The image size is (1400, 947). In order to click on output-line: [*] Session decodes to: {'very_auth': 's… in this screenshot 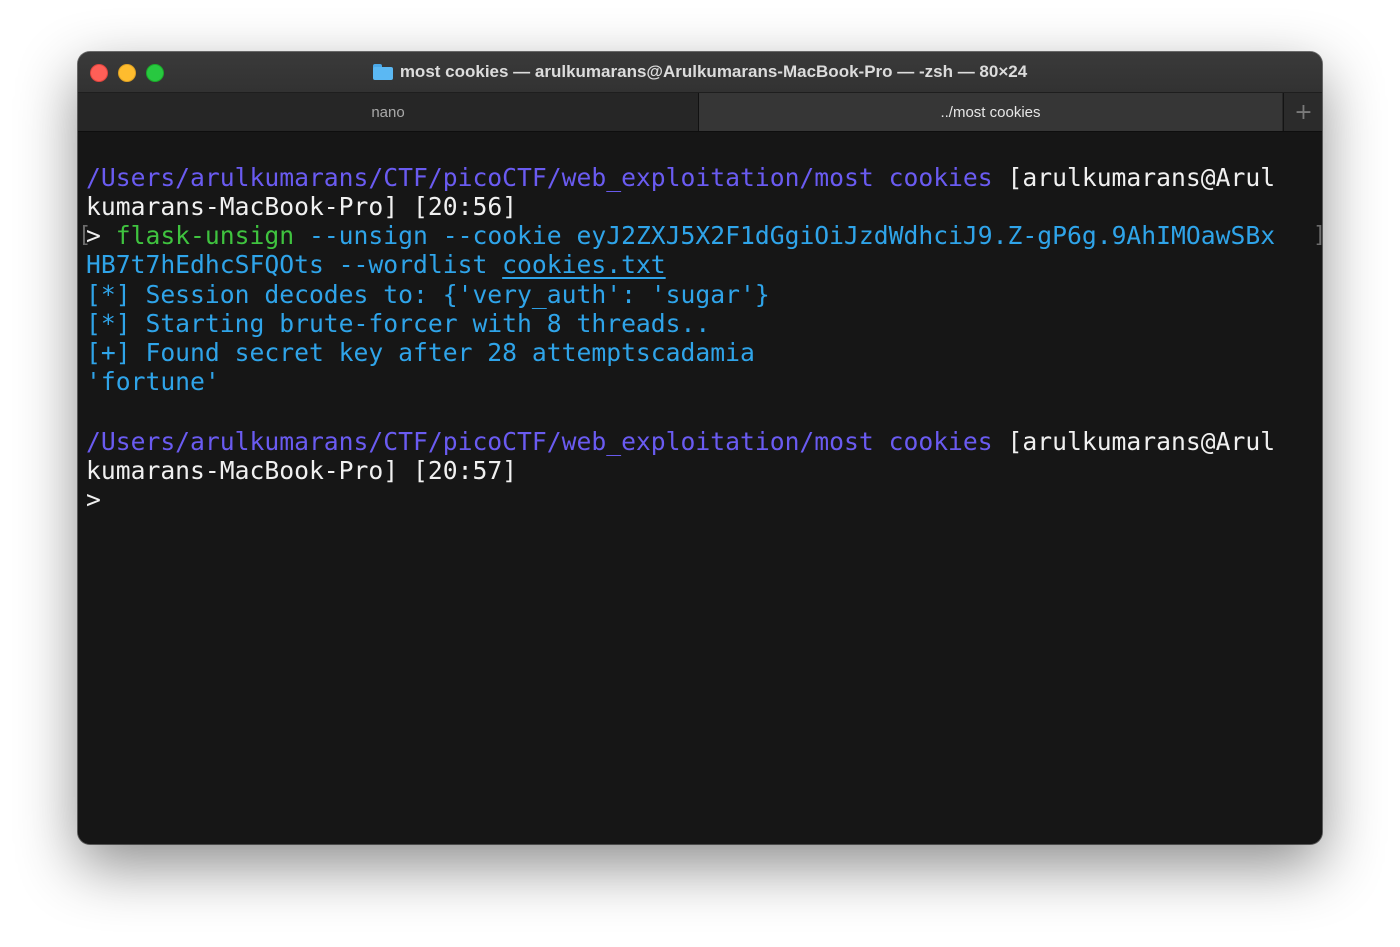, I will do `click(428, 294)`.